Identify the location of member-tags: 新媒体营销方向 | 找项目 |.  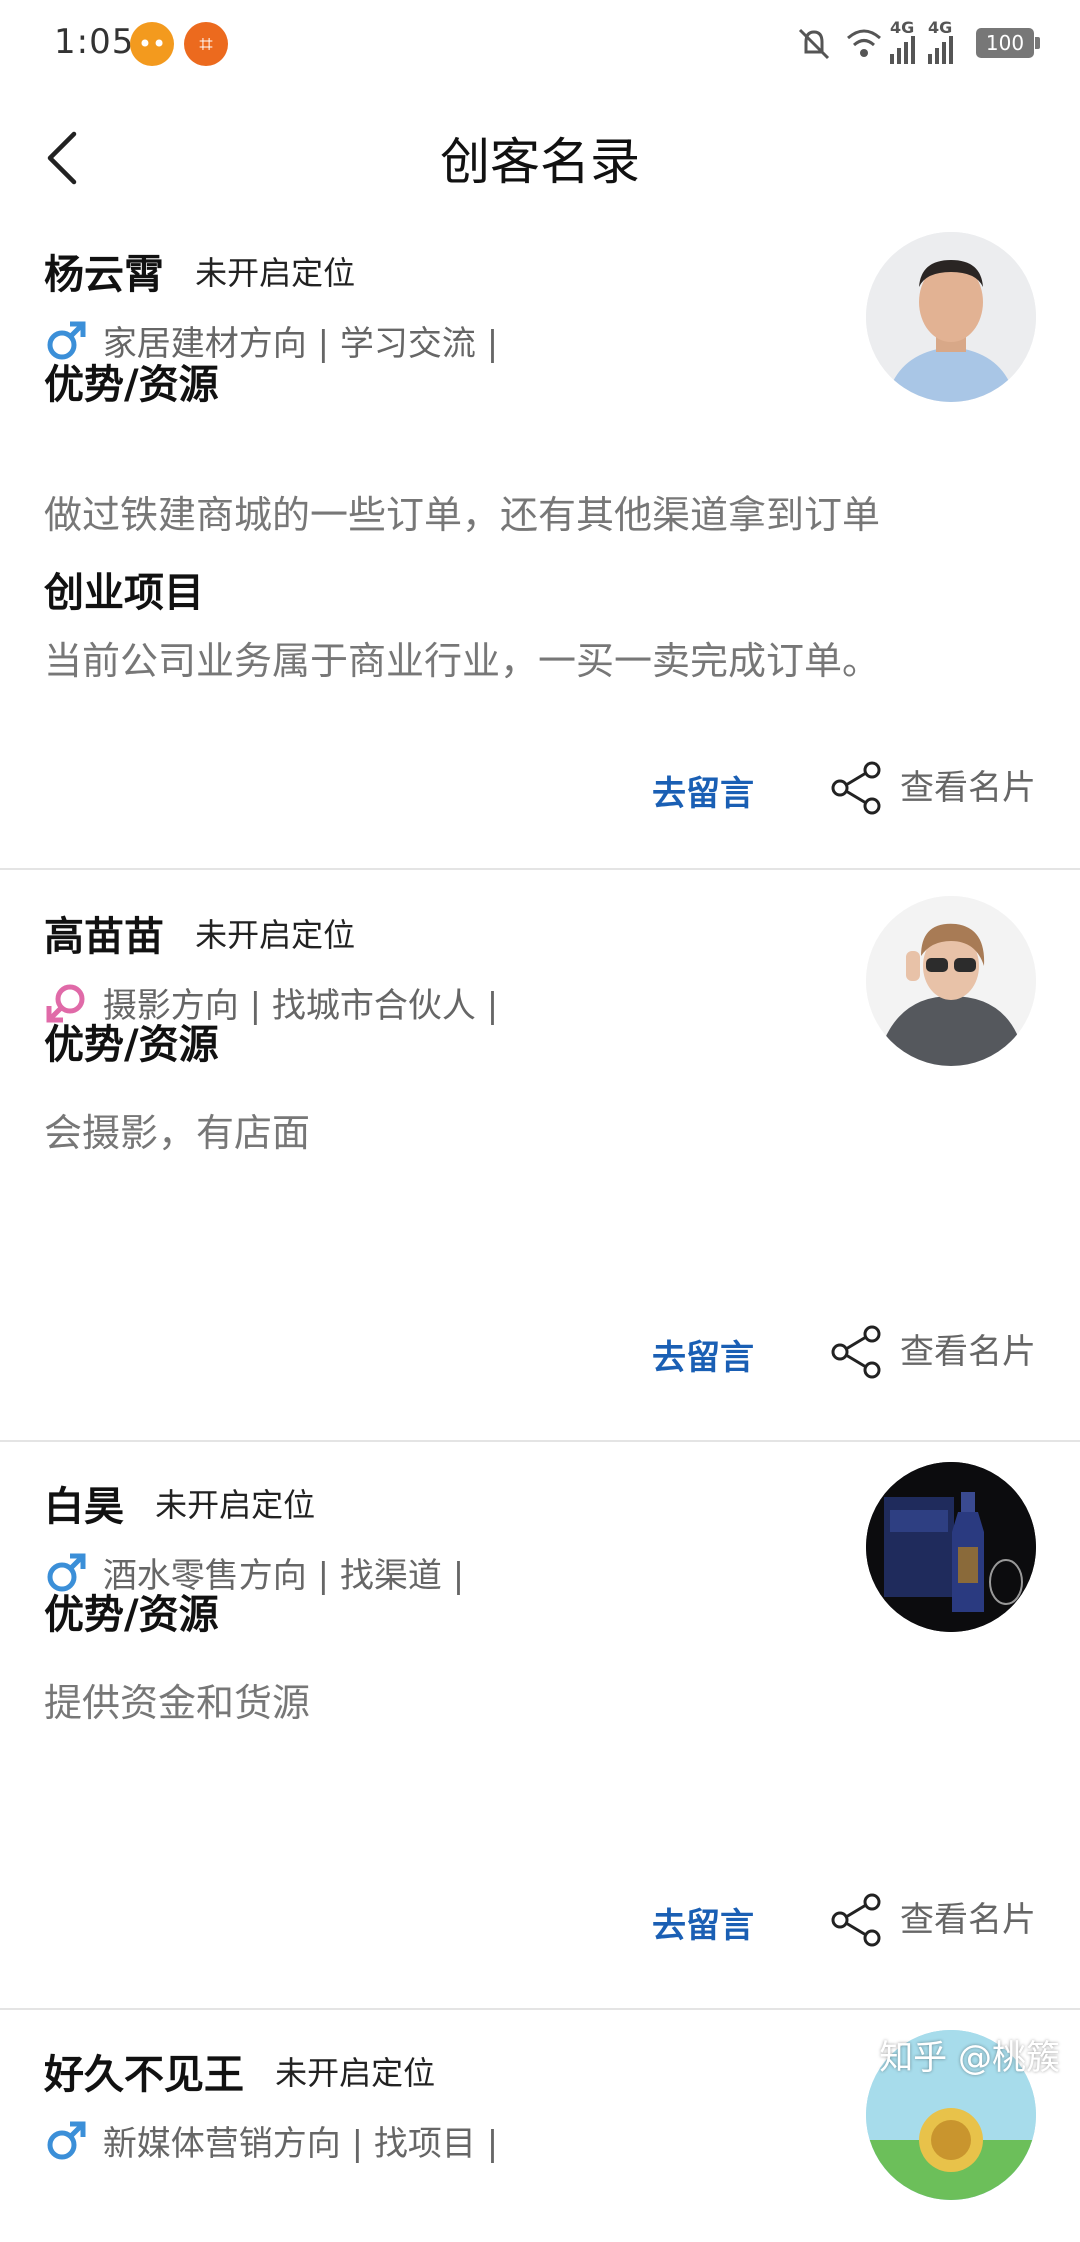
(300, 2144).